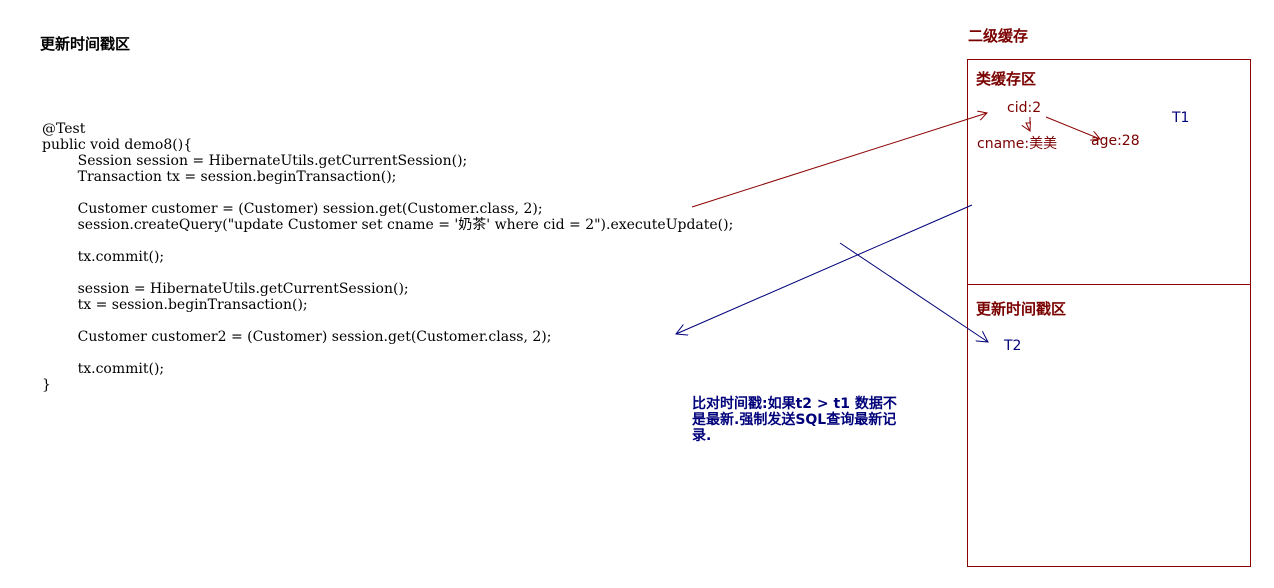 The image size is (1274, 588). I want to click on update-to-timestamp-arrow, so click(913, 292).